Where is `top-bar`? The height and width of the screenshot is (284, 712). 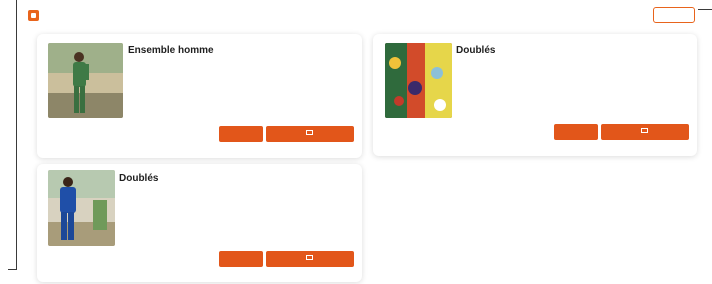
top-bar is located at coordinates (364, 15).